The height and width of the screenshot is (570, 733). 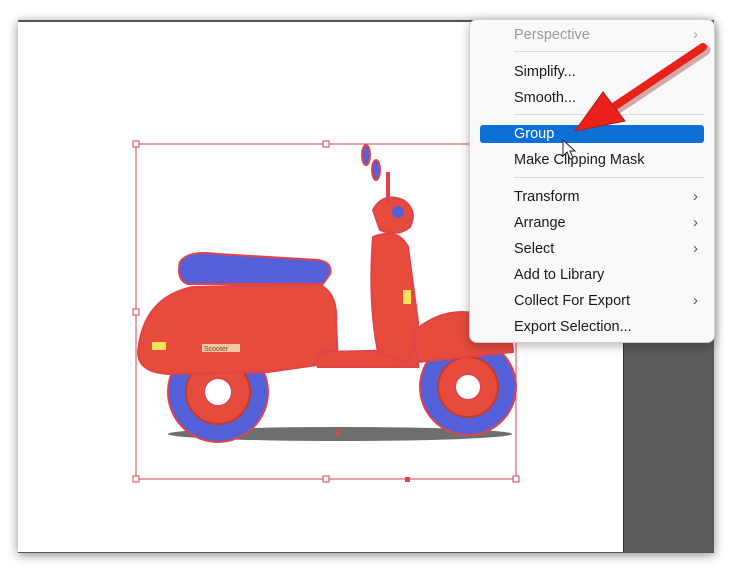 I want to click on menu-item-label: Make Clipping Mask, so click(x=579, y=160).